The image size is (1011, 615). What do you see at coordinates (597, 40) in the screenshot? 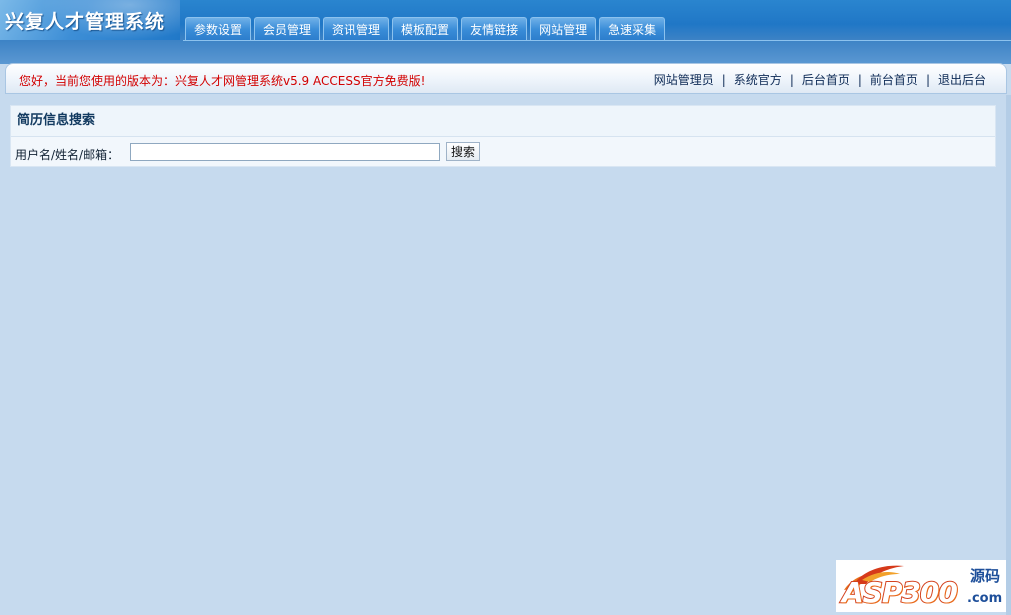
I see `nav-baseline` at bounding box center [597, 40].